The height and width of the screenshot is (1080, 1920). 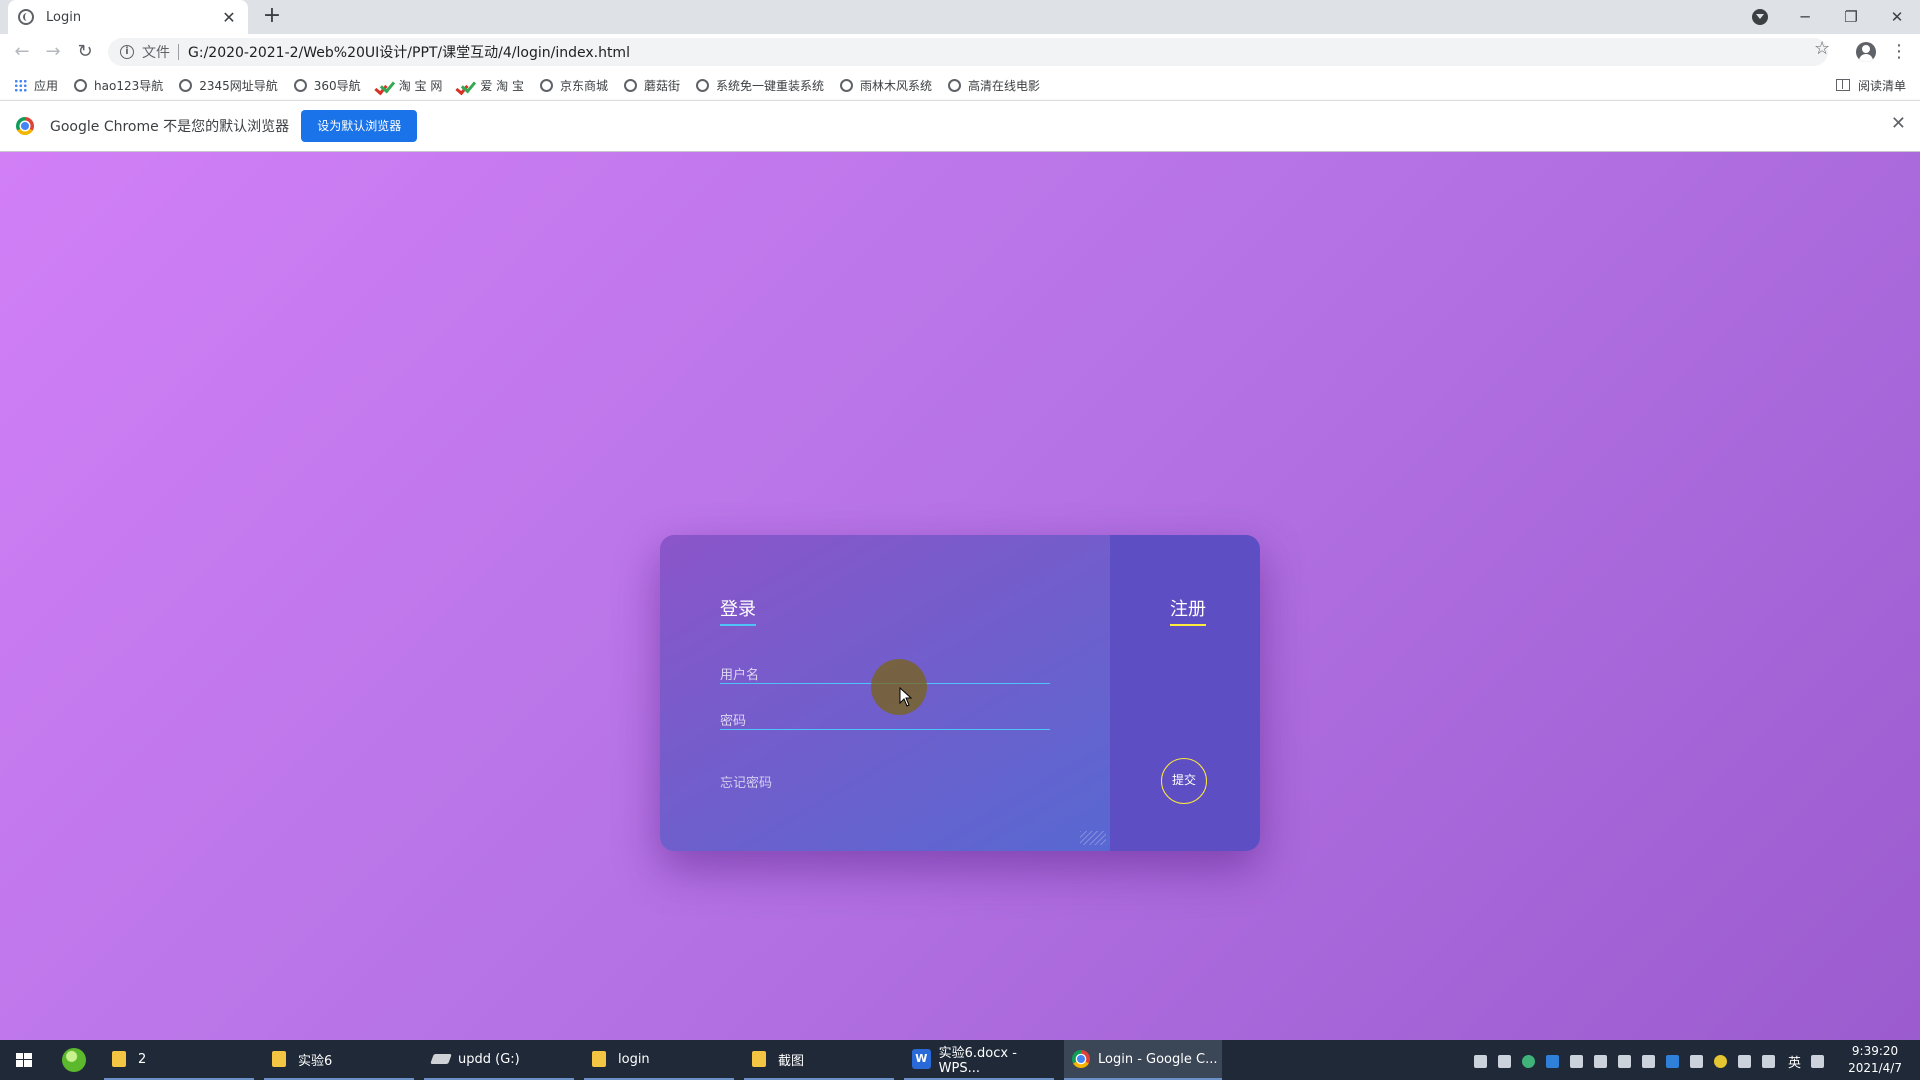 What do you see at coordinates (1866, 52) in the screenshot?
I see `account-icon` at bounding box center [1866, 52].